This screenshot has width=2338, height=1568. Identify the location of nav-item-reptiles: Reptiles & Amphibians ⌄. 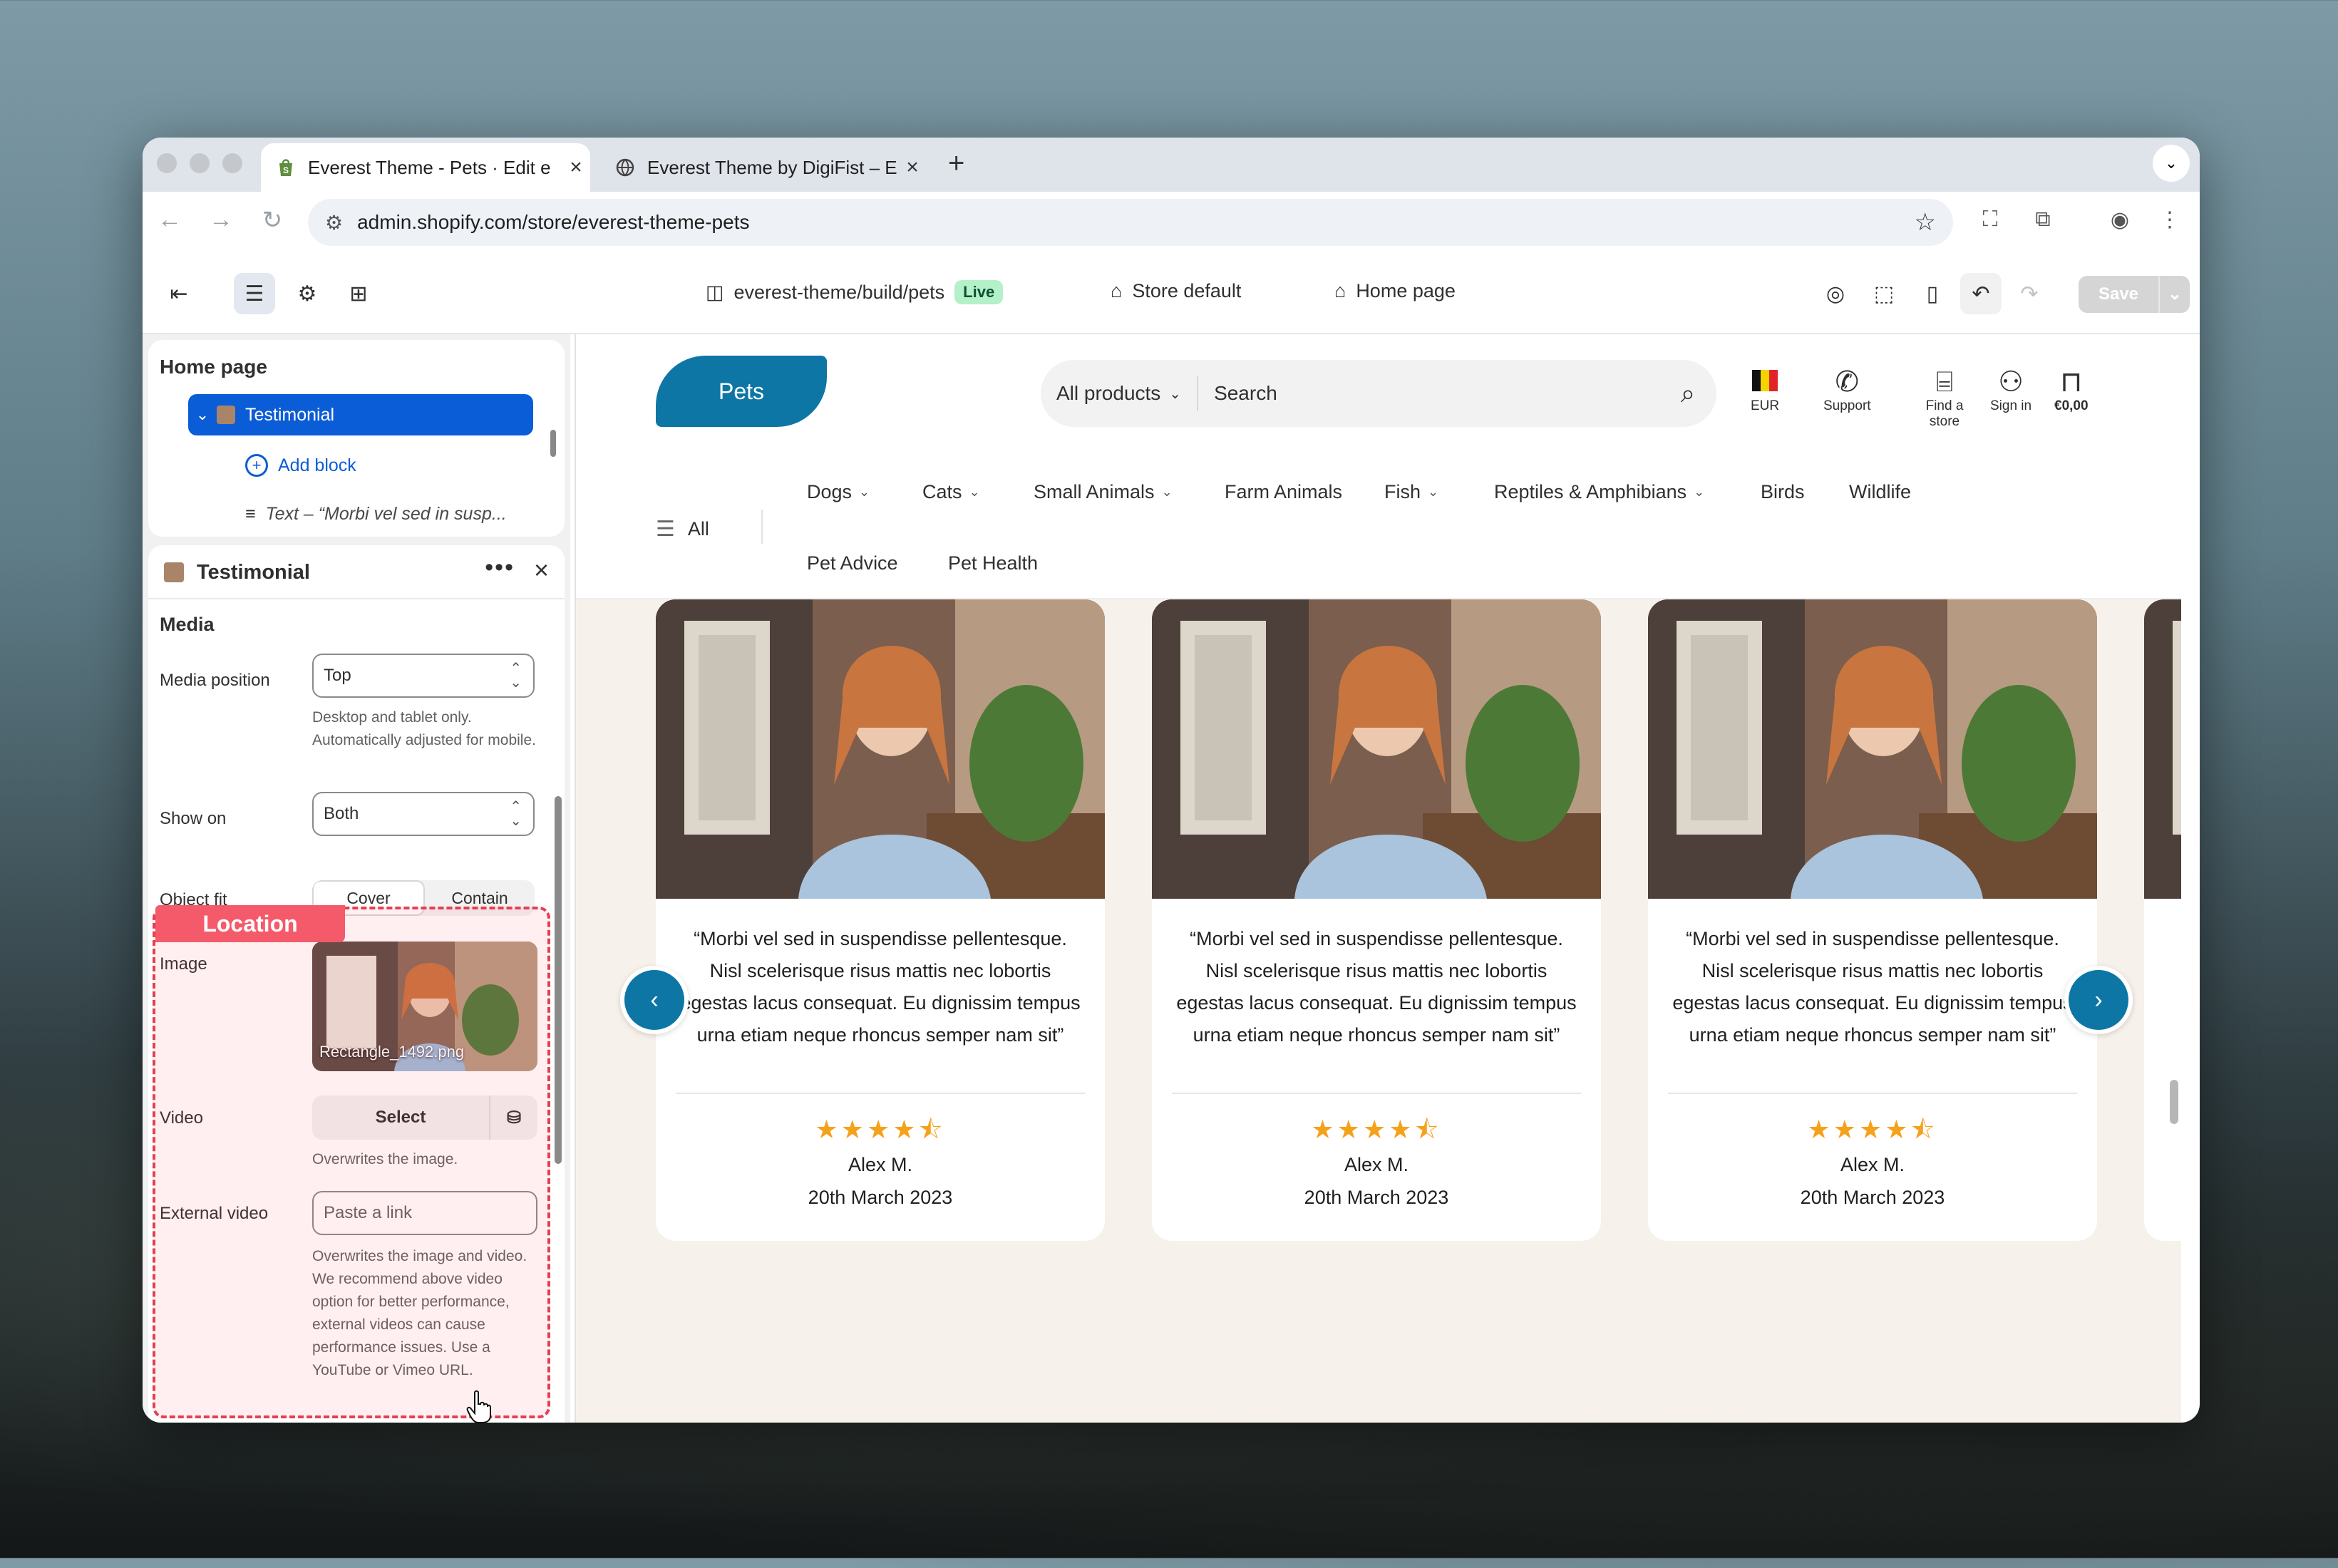
(1599, 492).